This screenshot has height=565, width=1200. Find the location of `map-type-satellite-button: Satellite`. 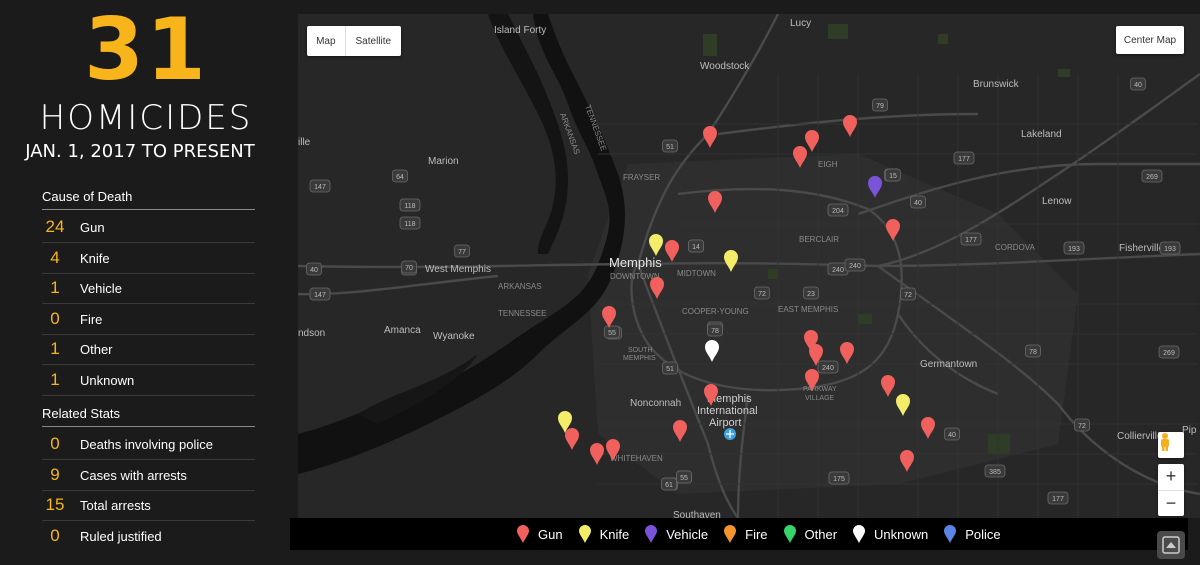

map-type-satellite-button: Satellite is located at coordinates (372, 41).